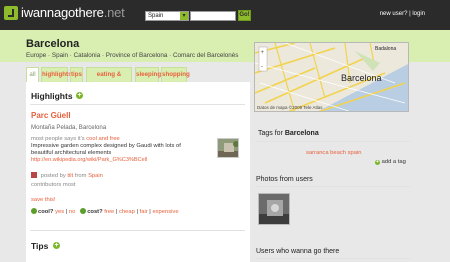 The height and width of the screenshot is (262, 450). What do you see at coordinates (56, 245) in the screenshot?
I see `add-tip-icon: +` at bounding box center [56, 245].